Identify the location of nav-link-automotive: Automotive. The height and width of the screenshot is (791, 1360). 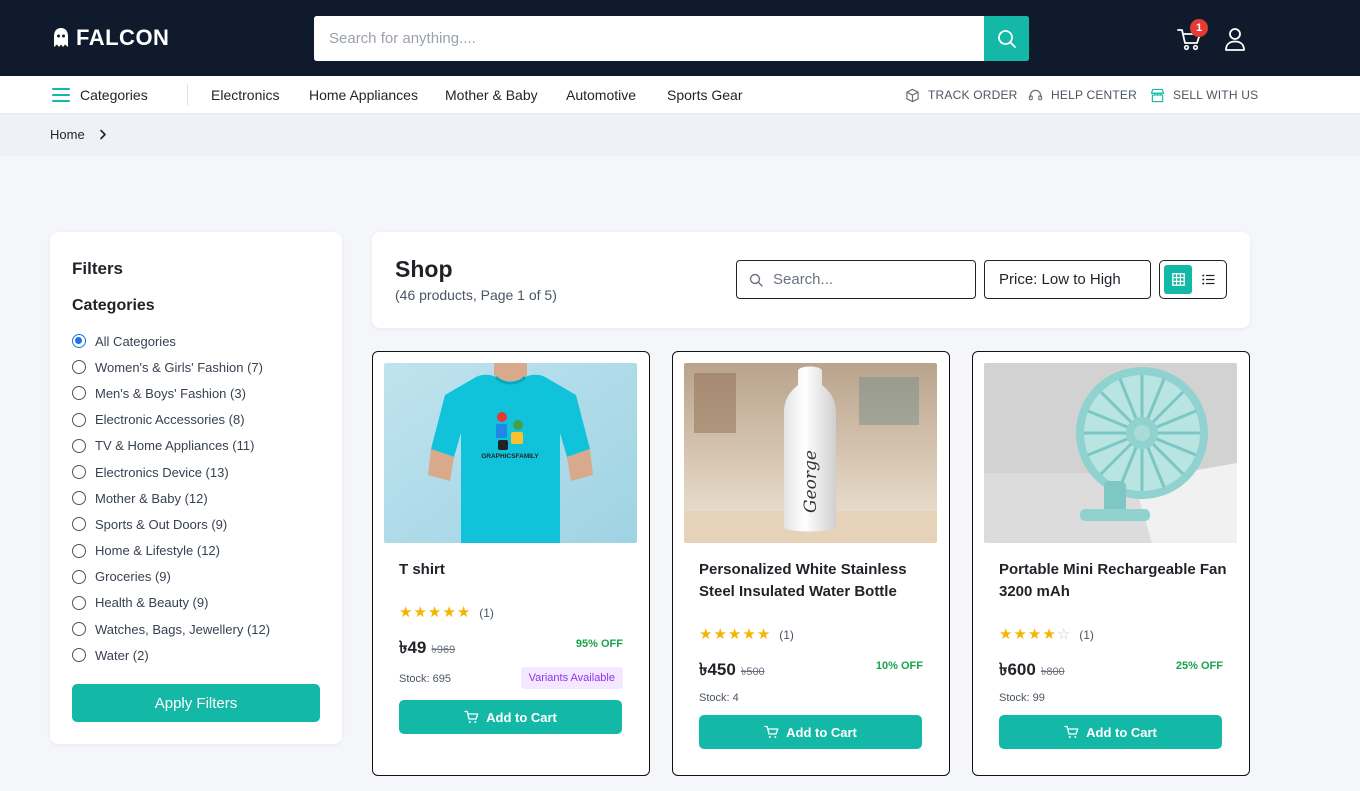
(601, 95).